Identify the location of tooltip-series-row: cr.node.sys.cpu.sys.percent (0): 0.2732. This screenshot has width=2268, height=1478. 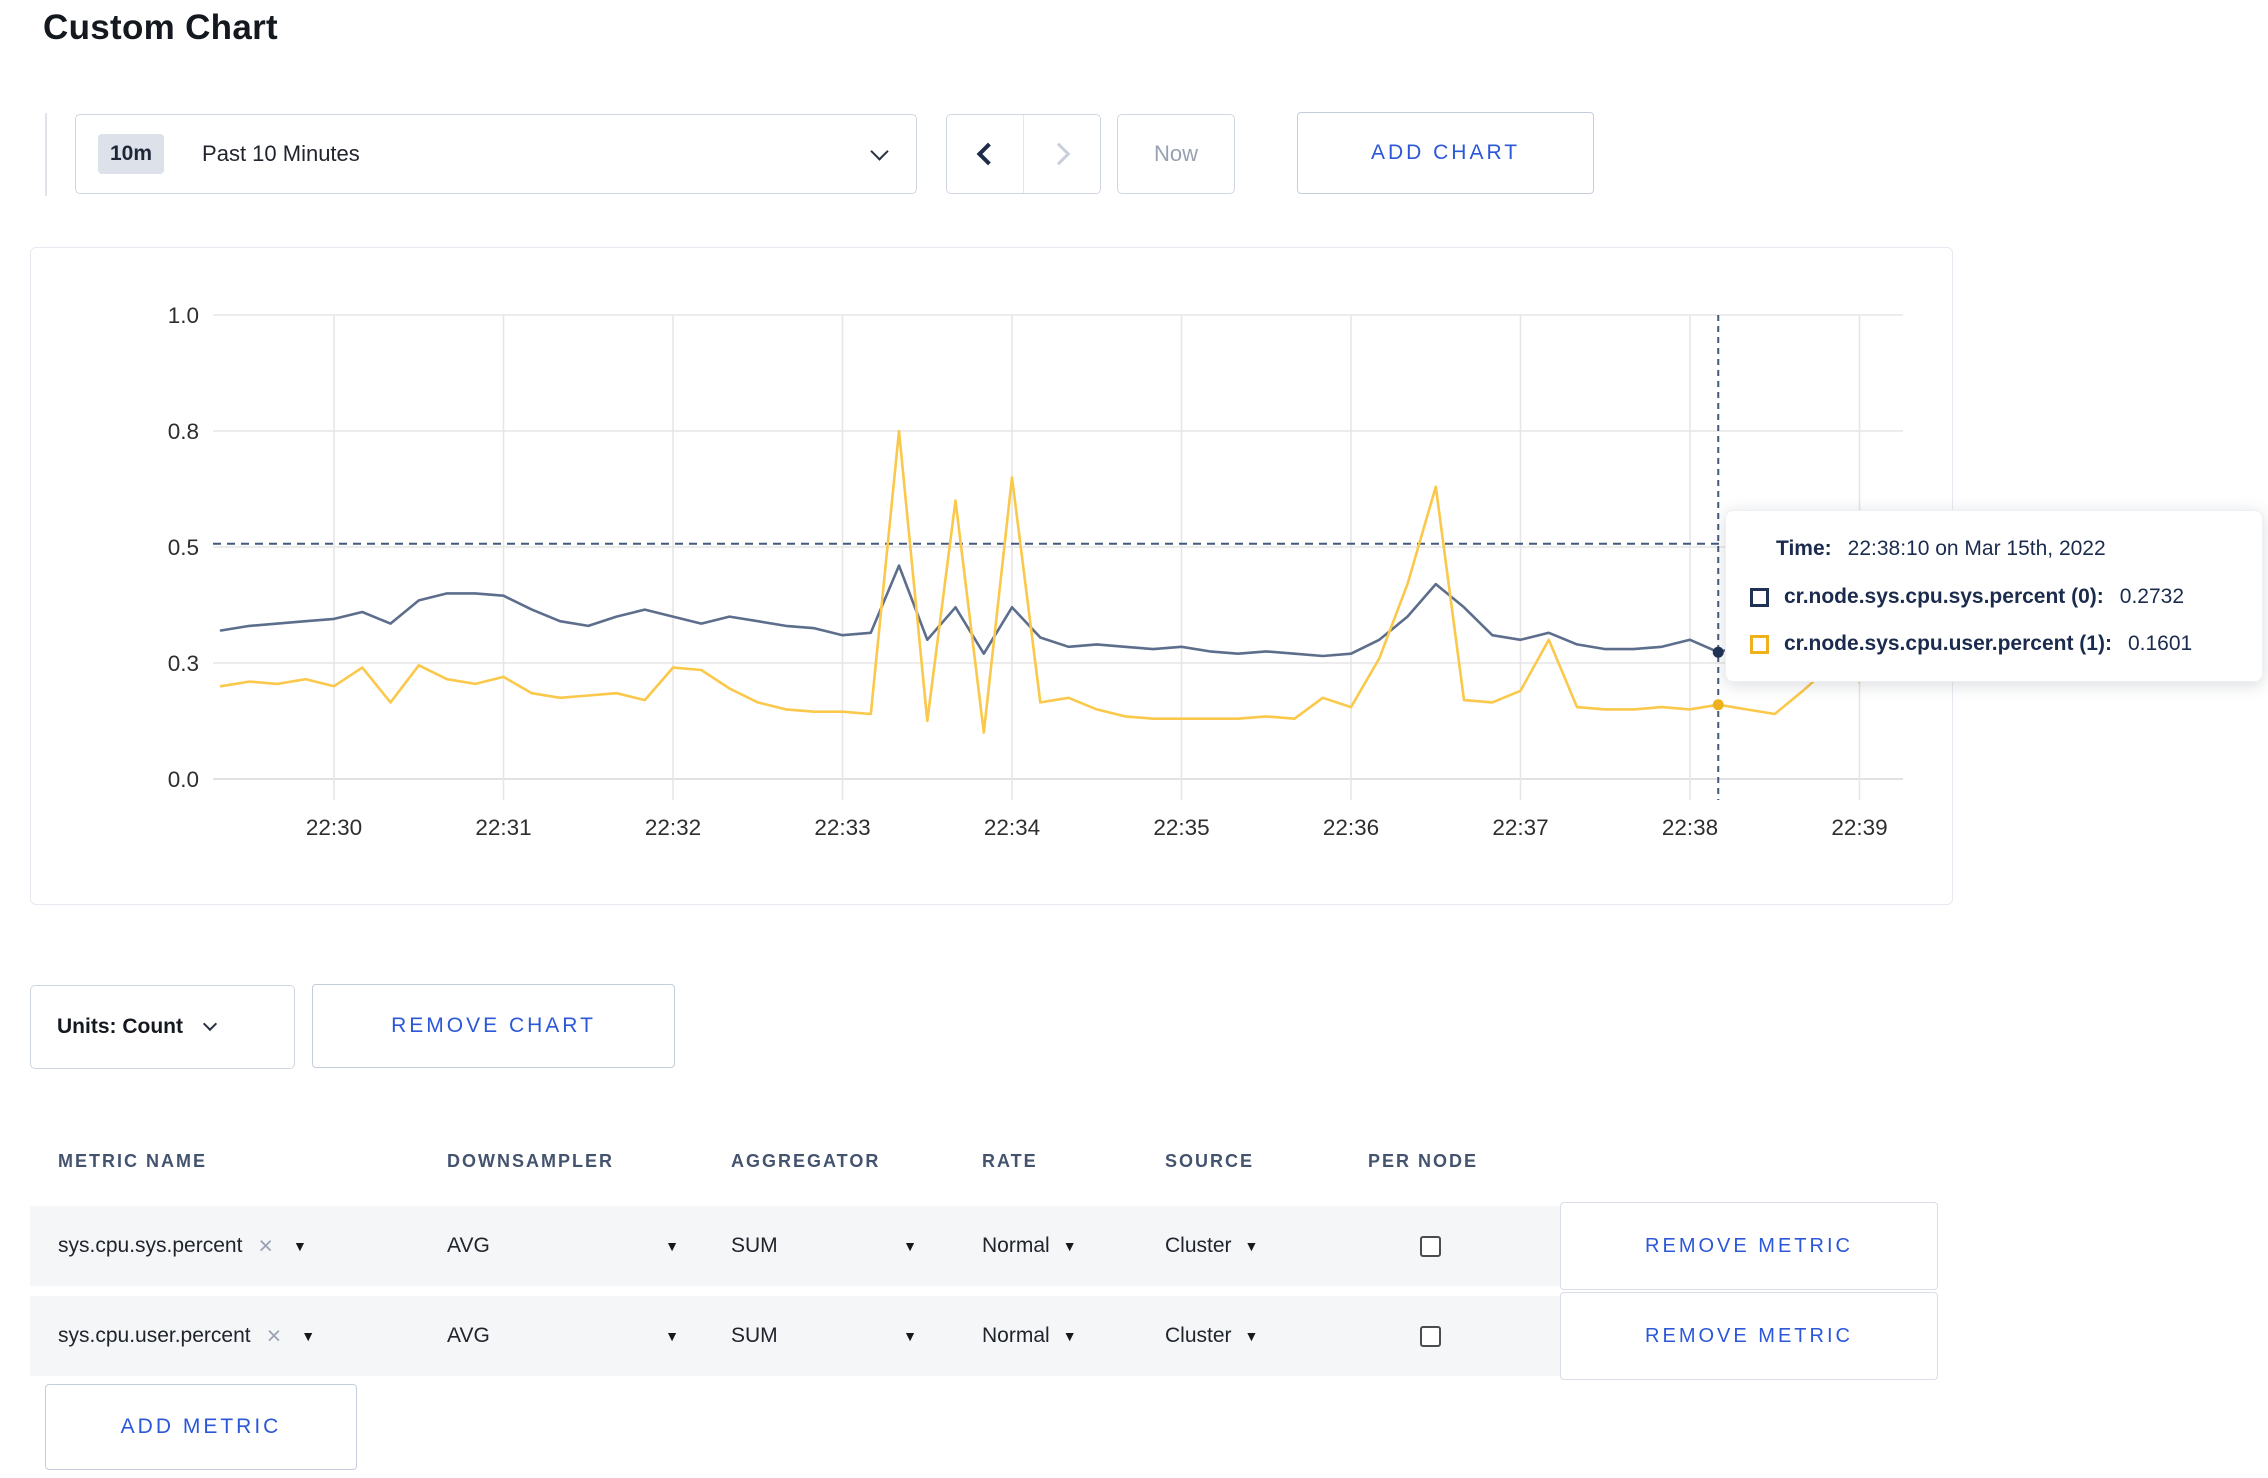
(1967, 597).